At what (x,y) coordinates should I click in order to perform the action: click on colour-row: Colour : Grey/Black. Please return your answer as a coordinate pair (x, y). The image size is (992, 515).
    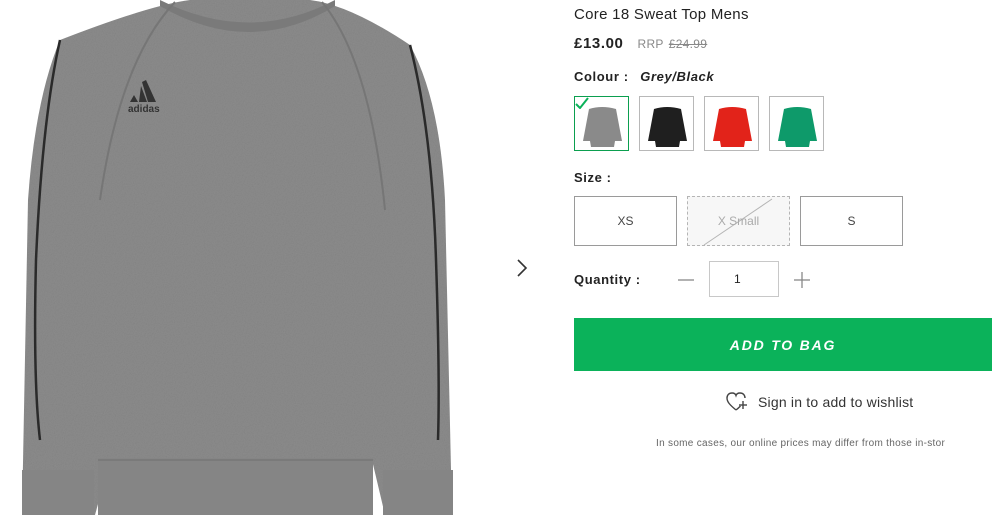
    Looking at the image, I should click on (644, 76).